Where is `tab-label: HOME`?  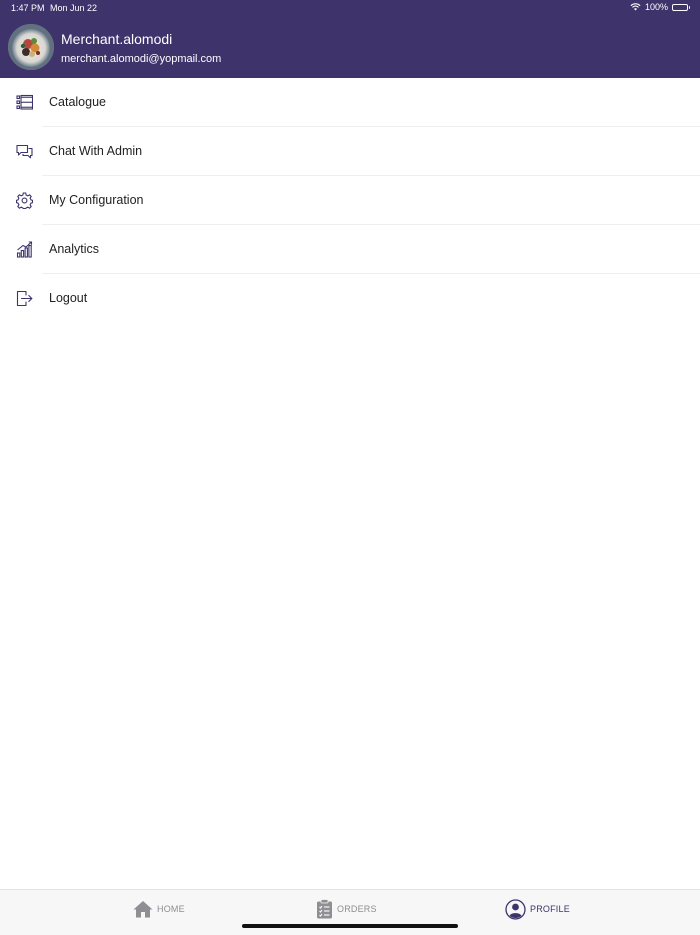
tab-label: HOME is located at coordinates (171, 909).